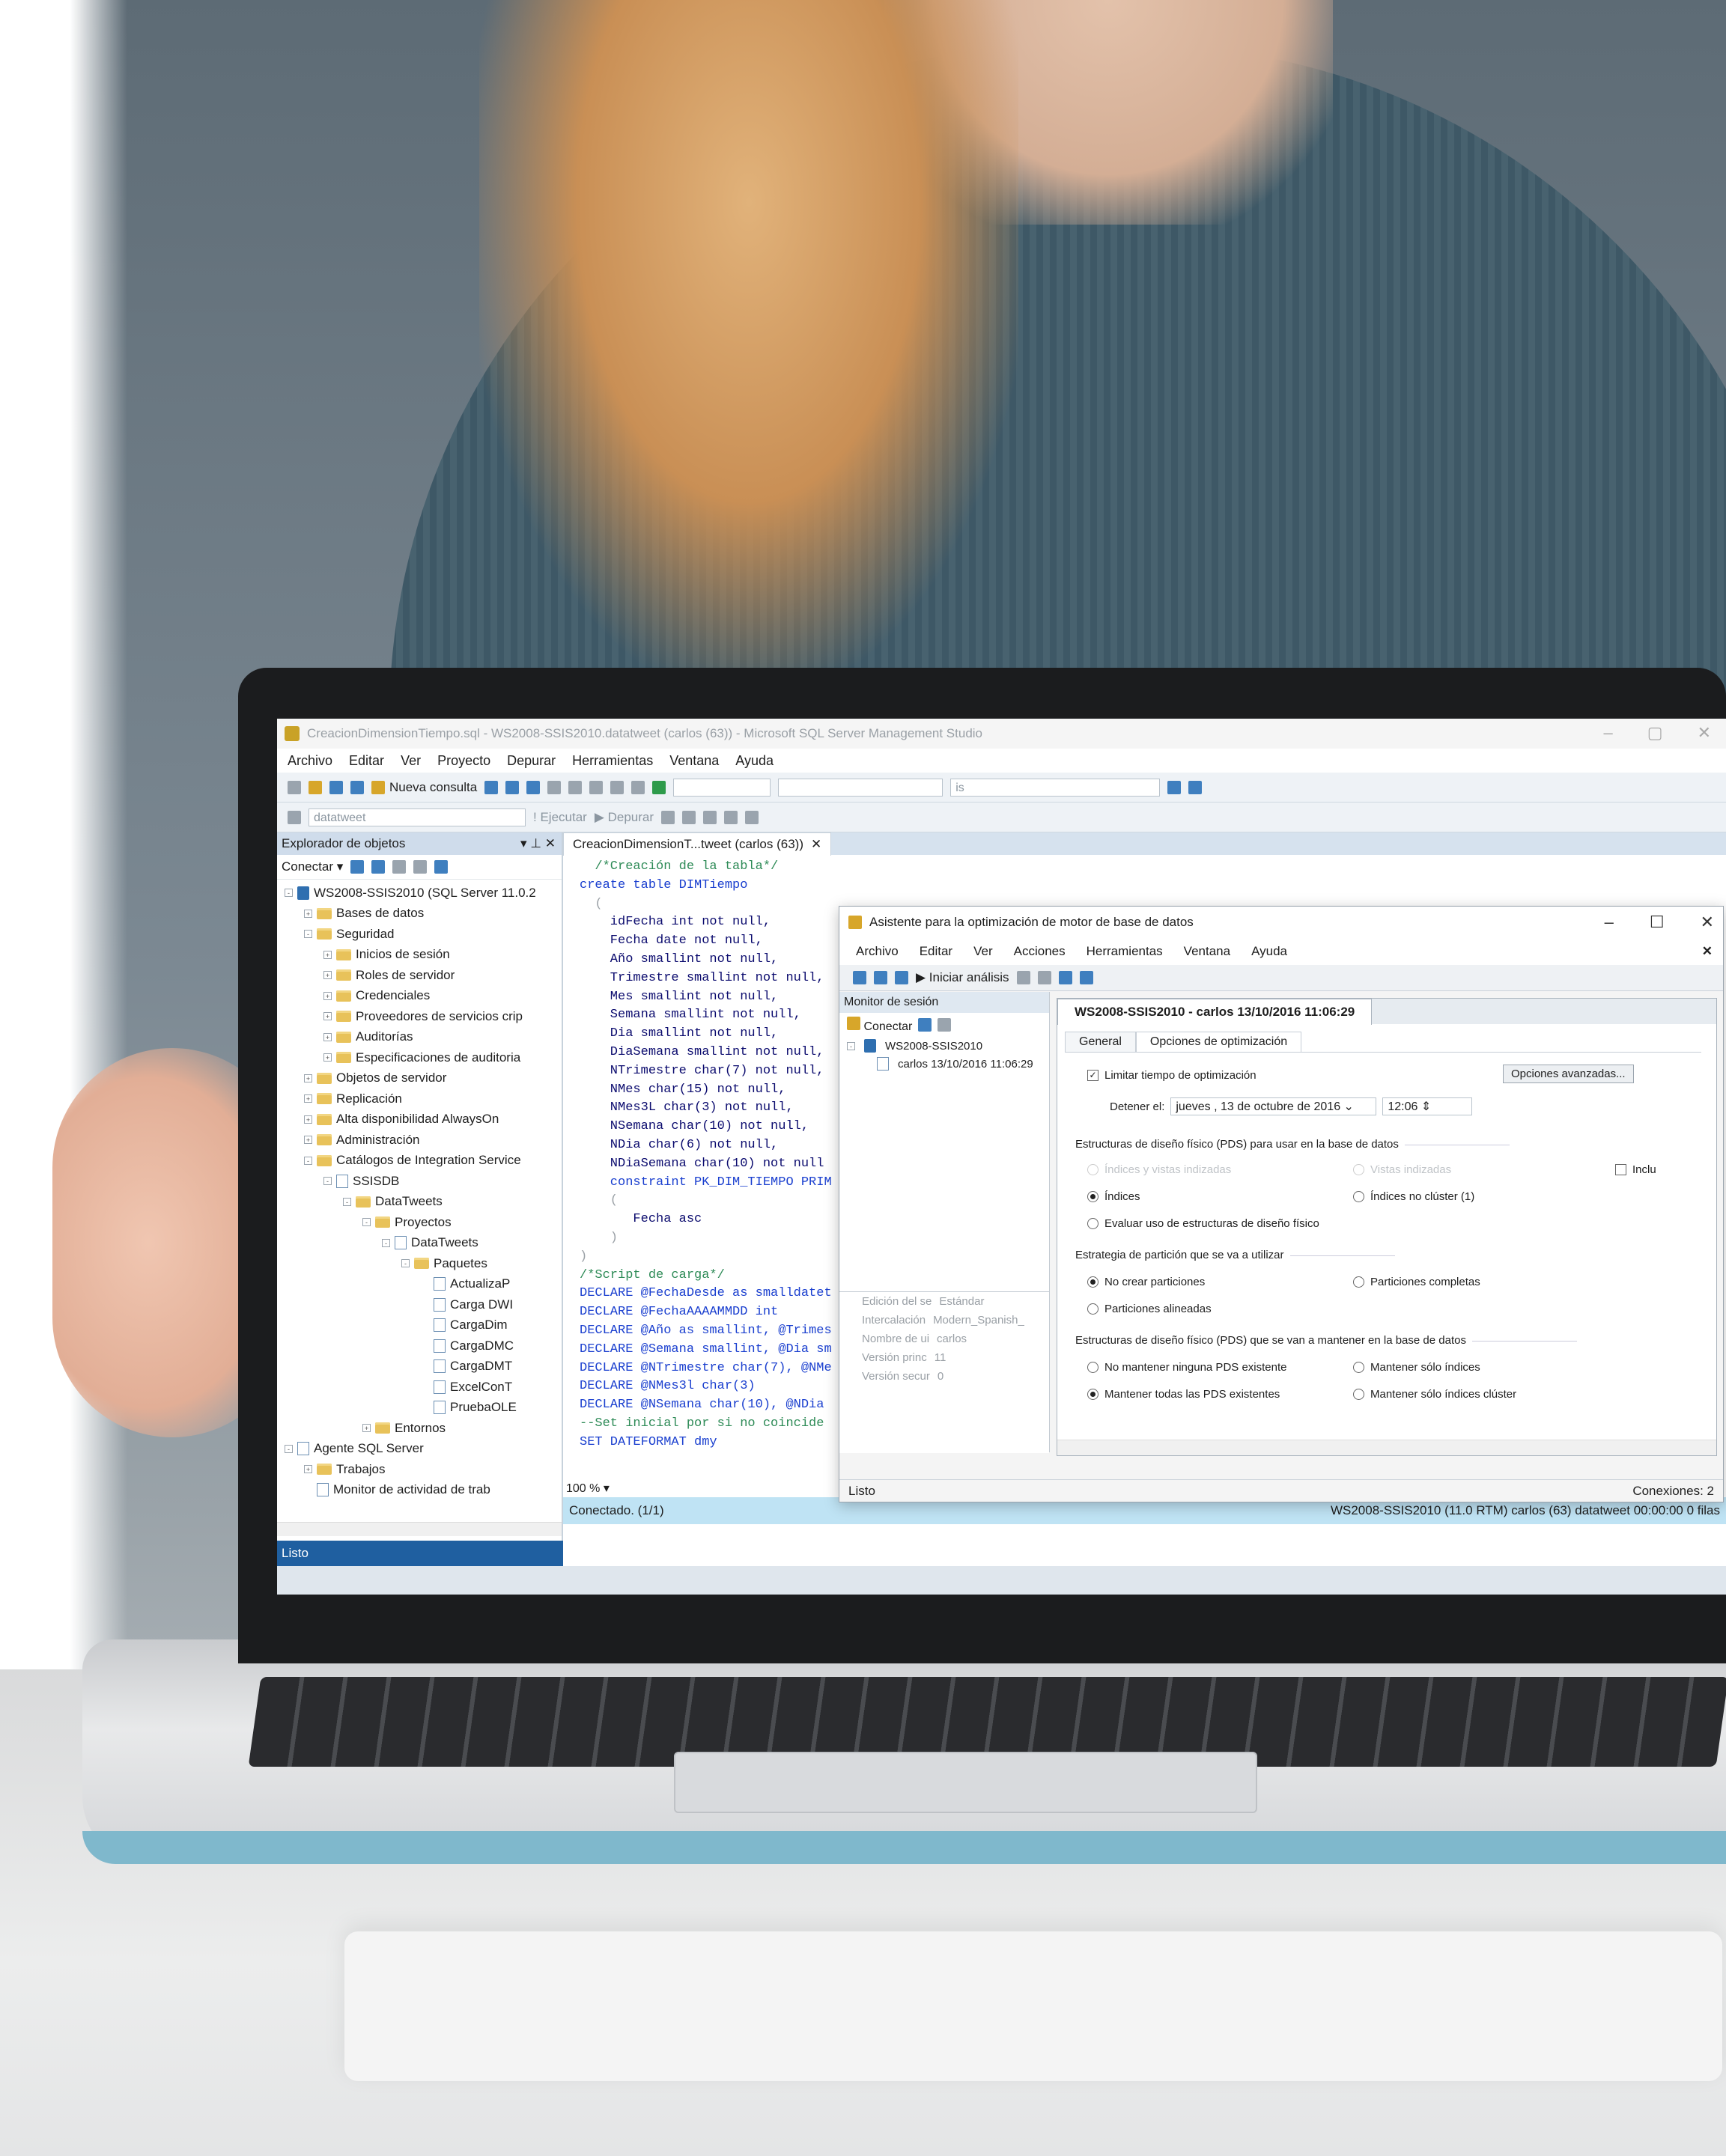 The height and width of the screenshot is (2156, 1726). I want to click on limit-time-checkbox: ✓, so click(1092, 1075).